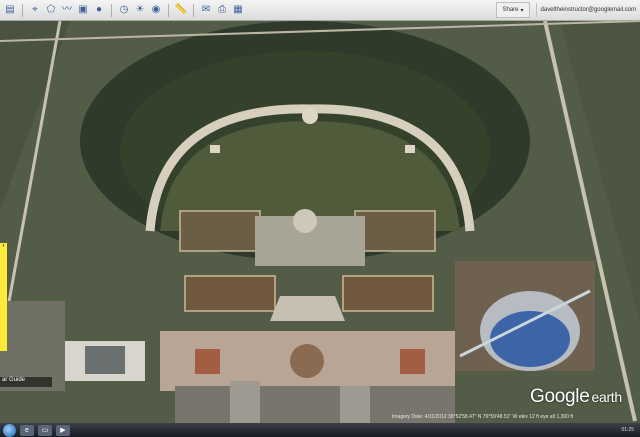 The image size is (640, 437). I want to click on sidebar-toggle-icon: ▤, so click(10, 10).